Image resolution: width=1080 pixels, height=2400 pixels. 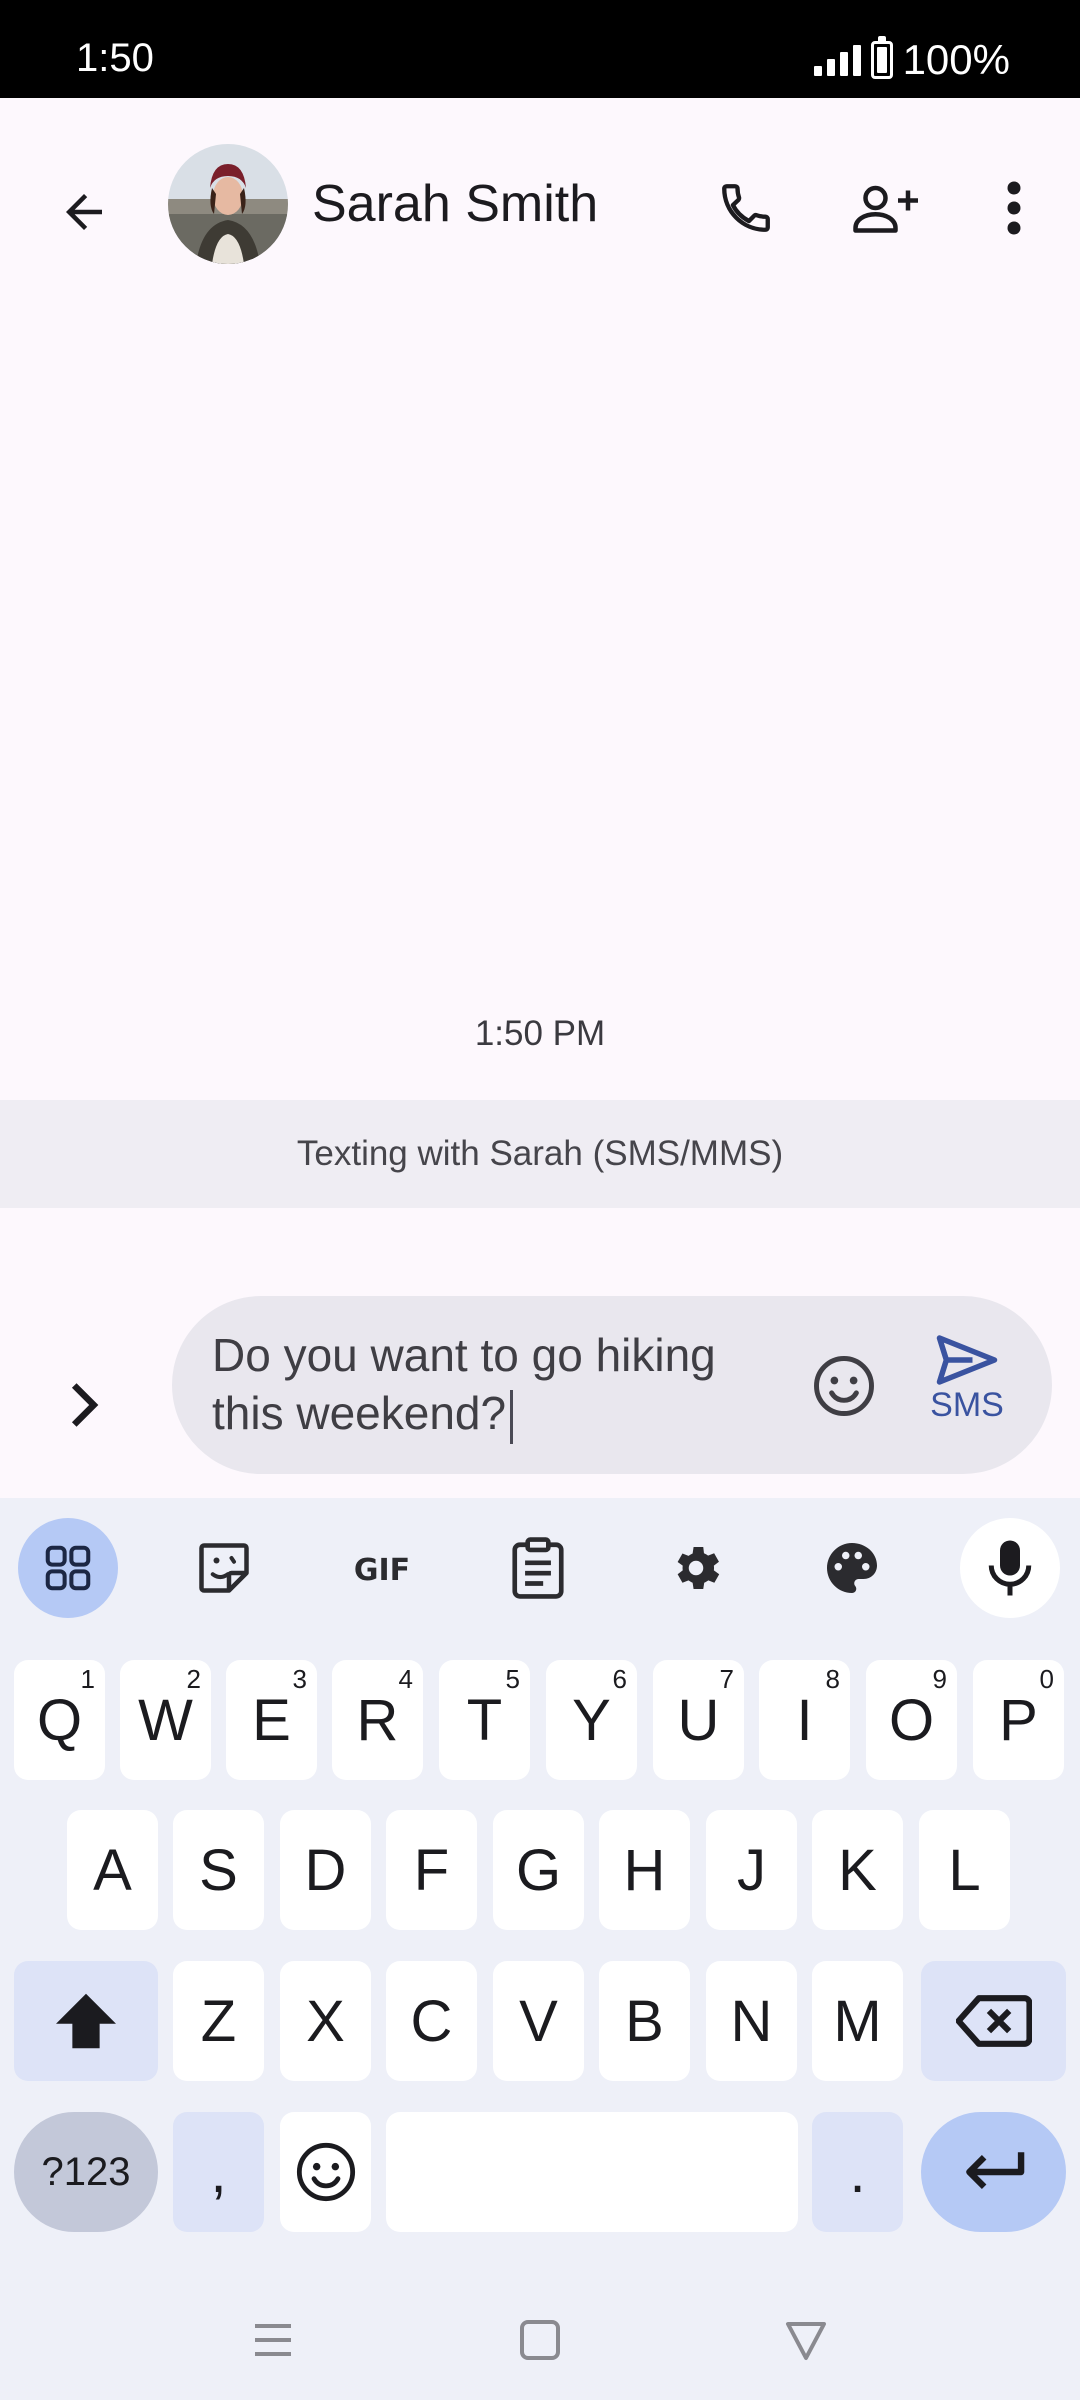 I want to click on key-s: S, so click(x=218, y=1870).